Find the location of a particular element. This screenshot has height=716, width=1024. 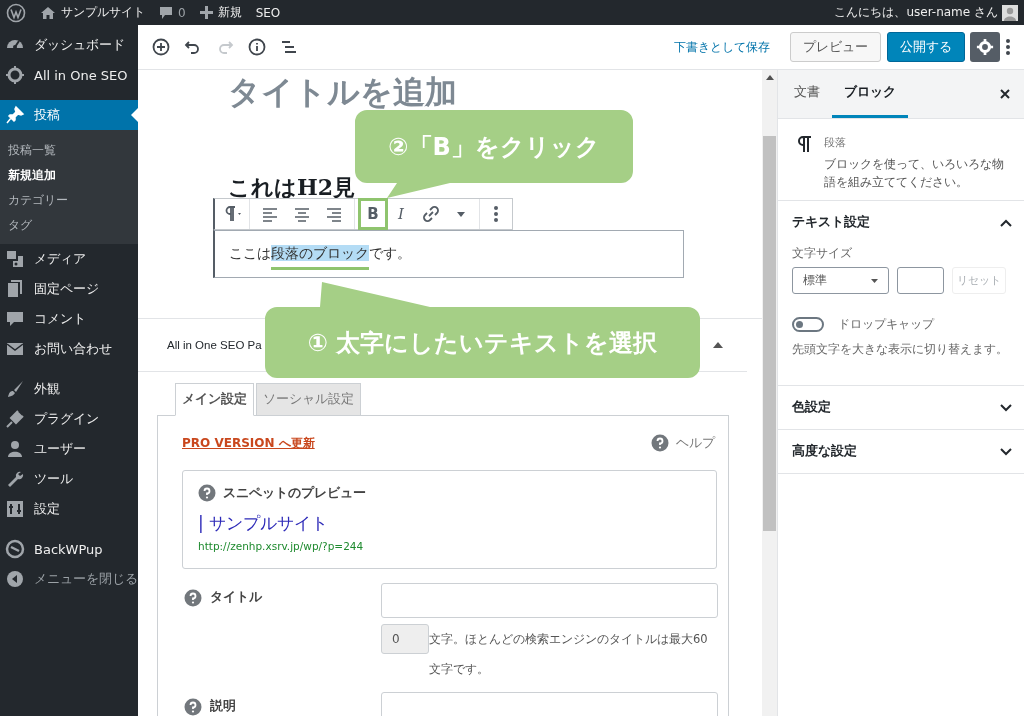

heading-text: これはH2見 is located at coordinates (292, 187).